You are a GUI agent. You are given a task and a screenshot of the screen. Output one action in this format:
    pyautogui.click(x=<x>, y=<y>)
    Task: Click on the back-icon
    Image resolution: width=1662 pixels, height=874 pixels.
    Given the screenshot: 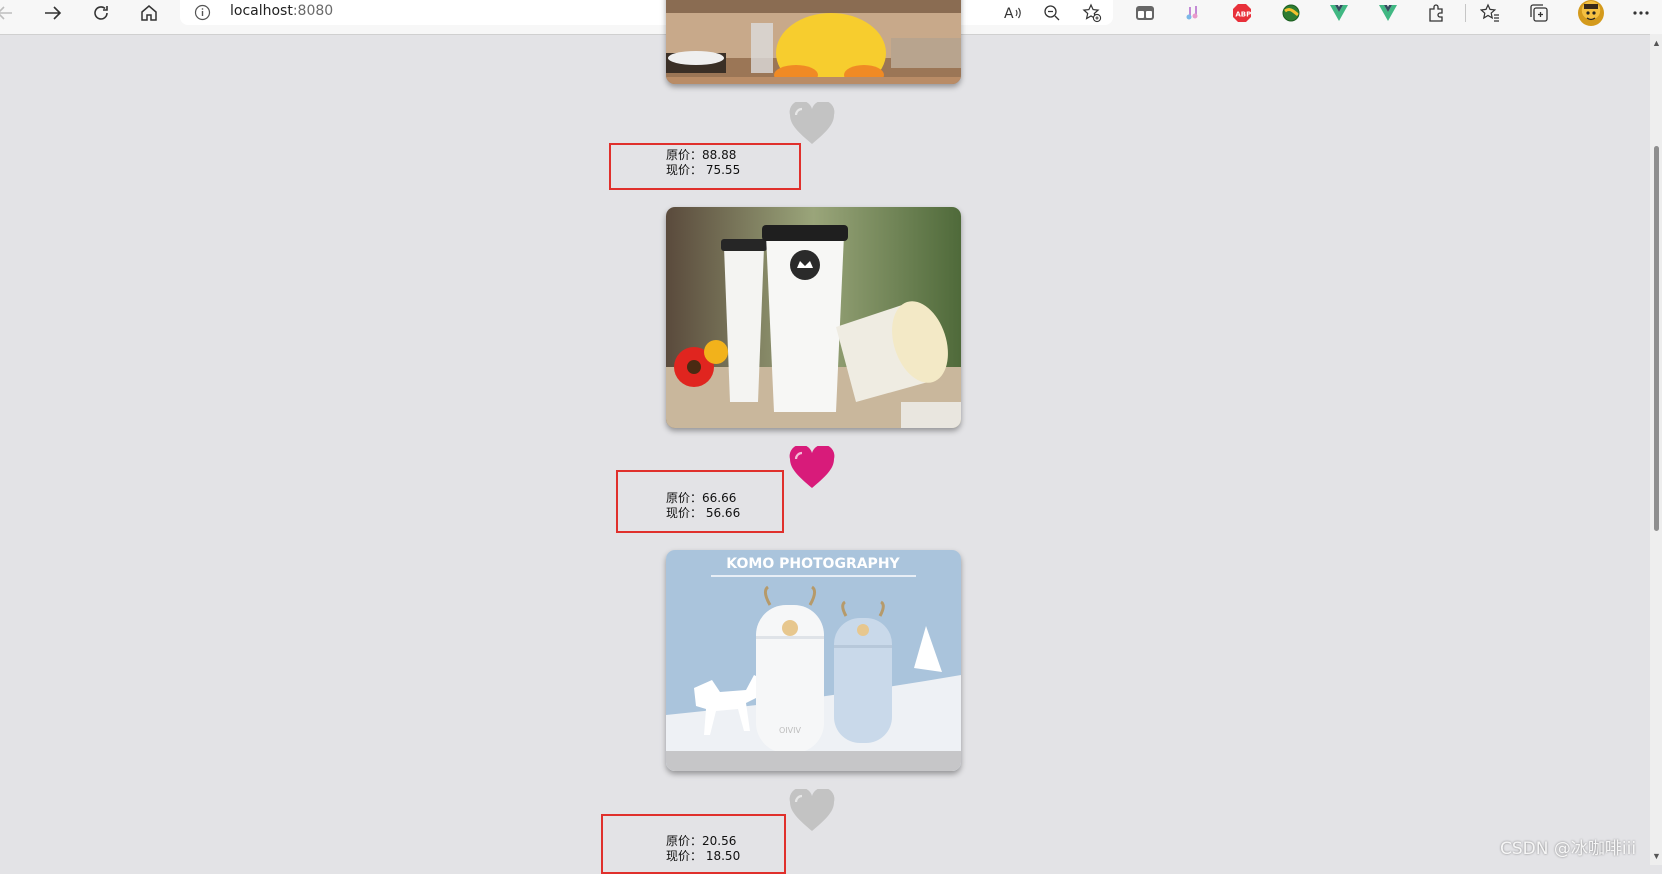 What is the action you would take?
    pyautogui.click(x=10, y=13)
    